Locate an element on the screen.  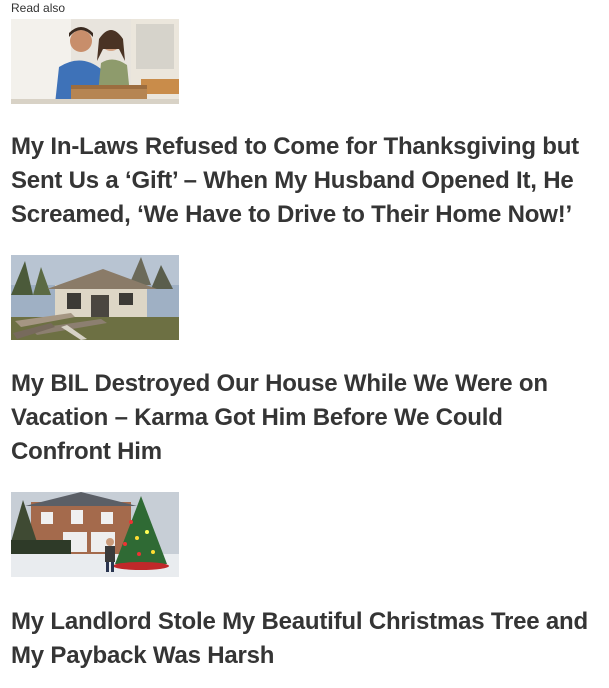
article-3-thumbnail is located at coordinates (95, 534).